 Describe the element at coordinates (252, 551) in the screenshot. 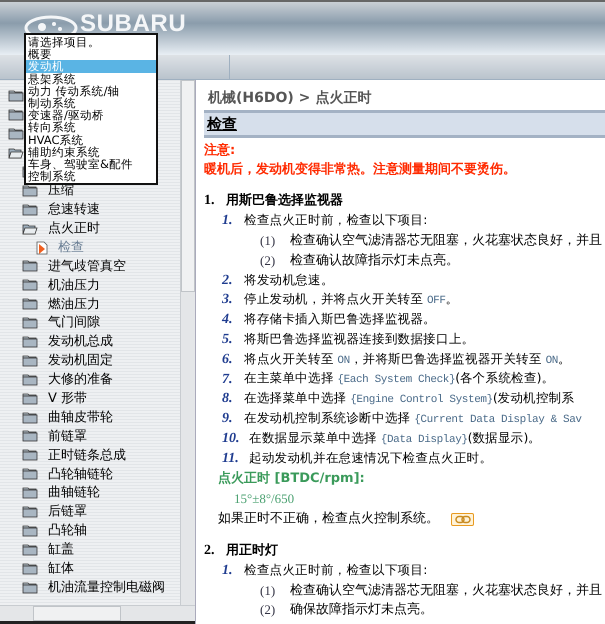

I see `procedure-title: 用正时灯` at that location.